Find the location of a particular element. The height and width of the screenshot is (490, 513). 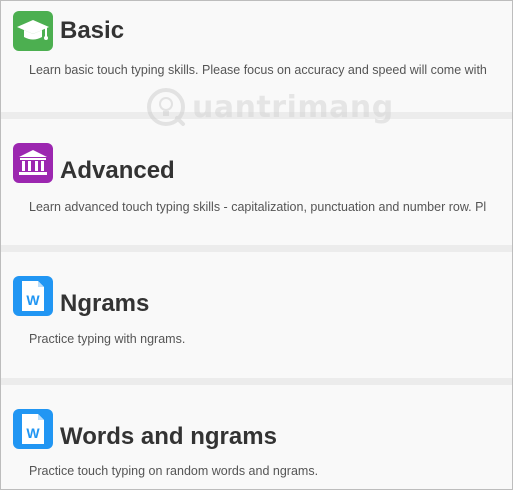

institution-icon is located at coordinates (33, 163).